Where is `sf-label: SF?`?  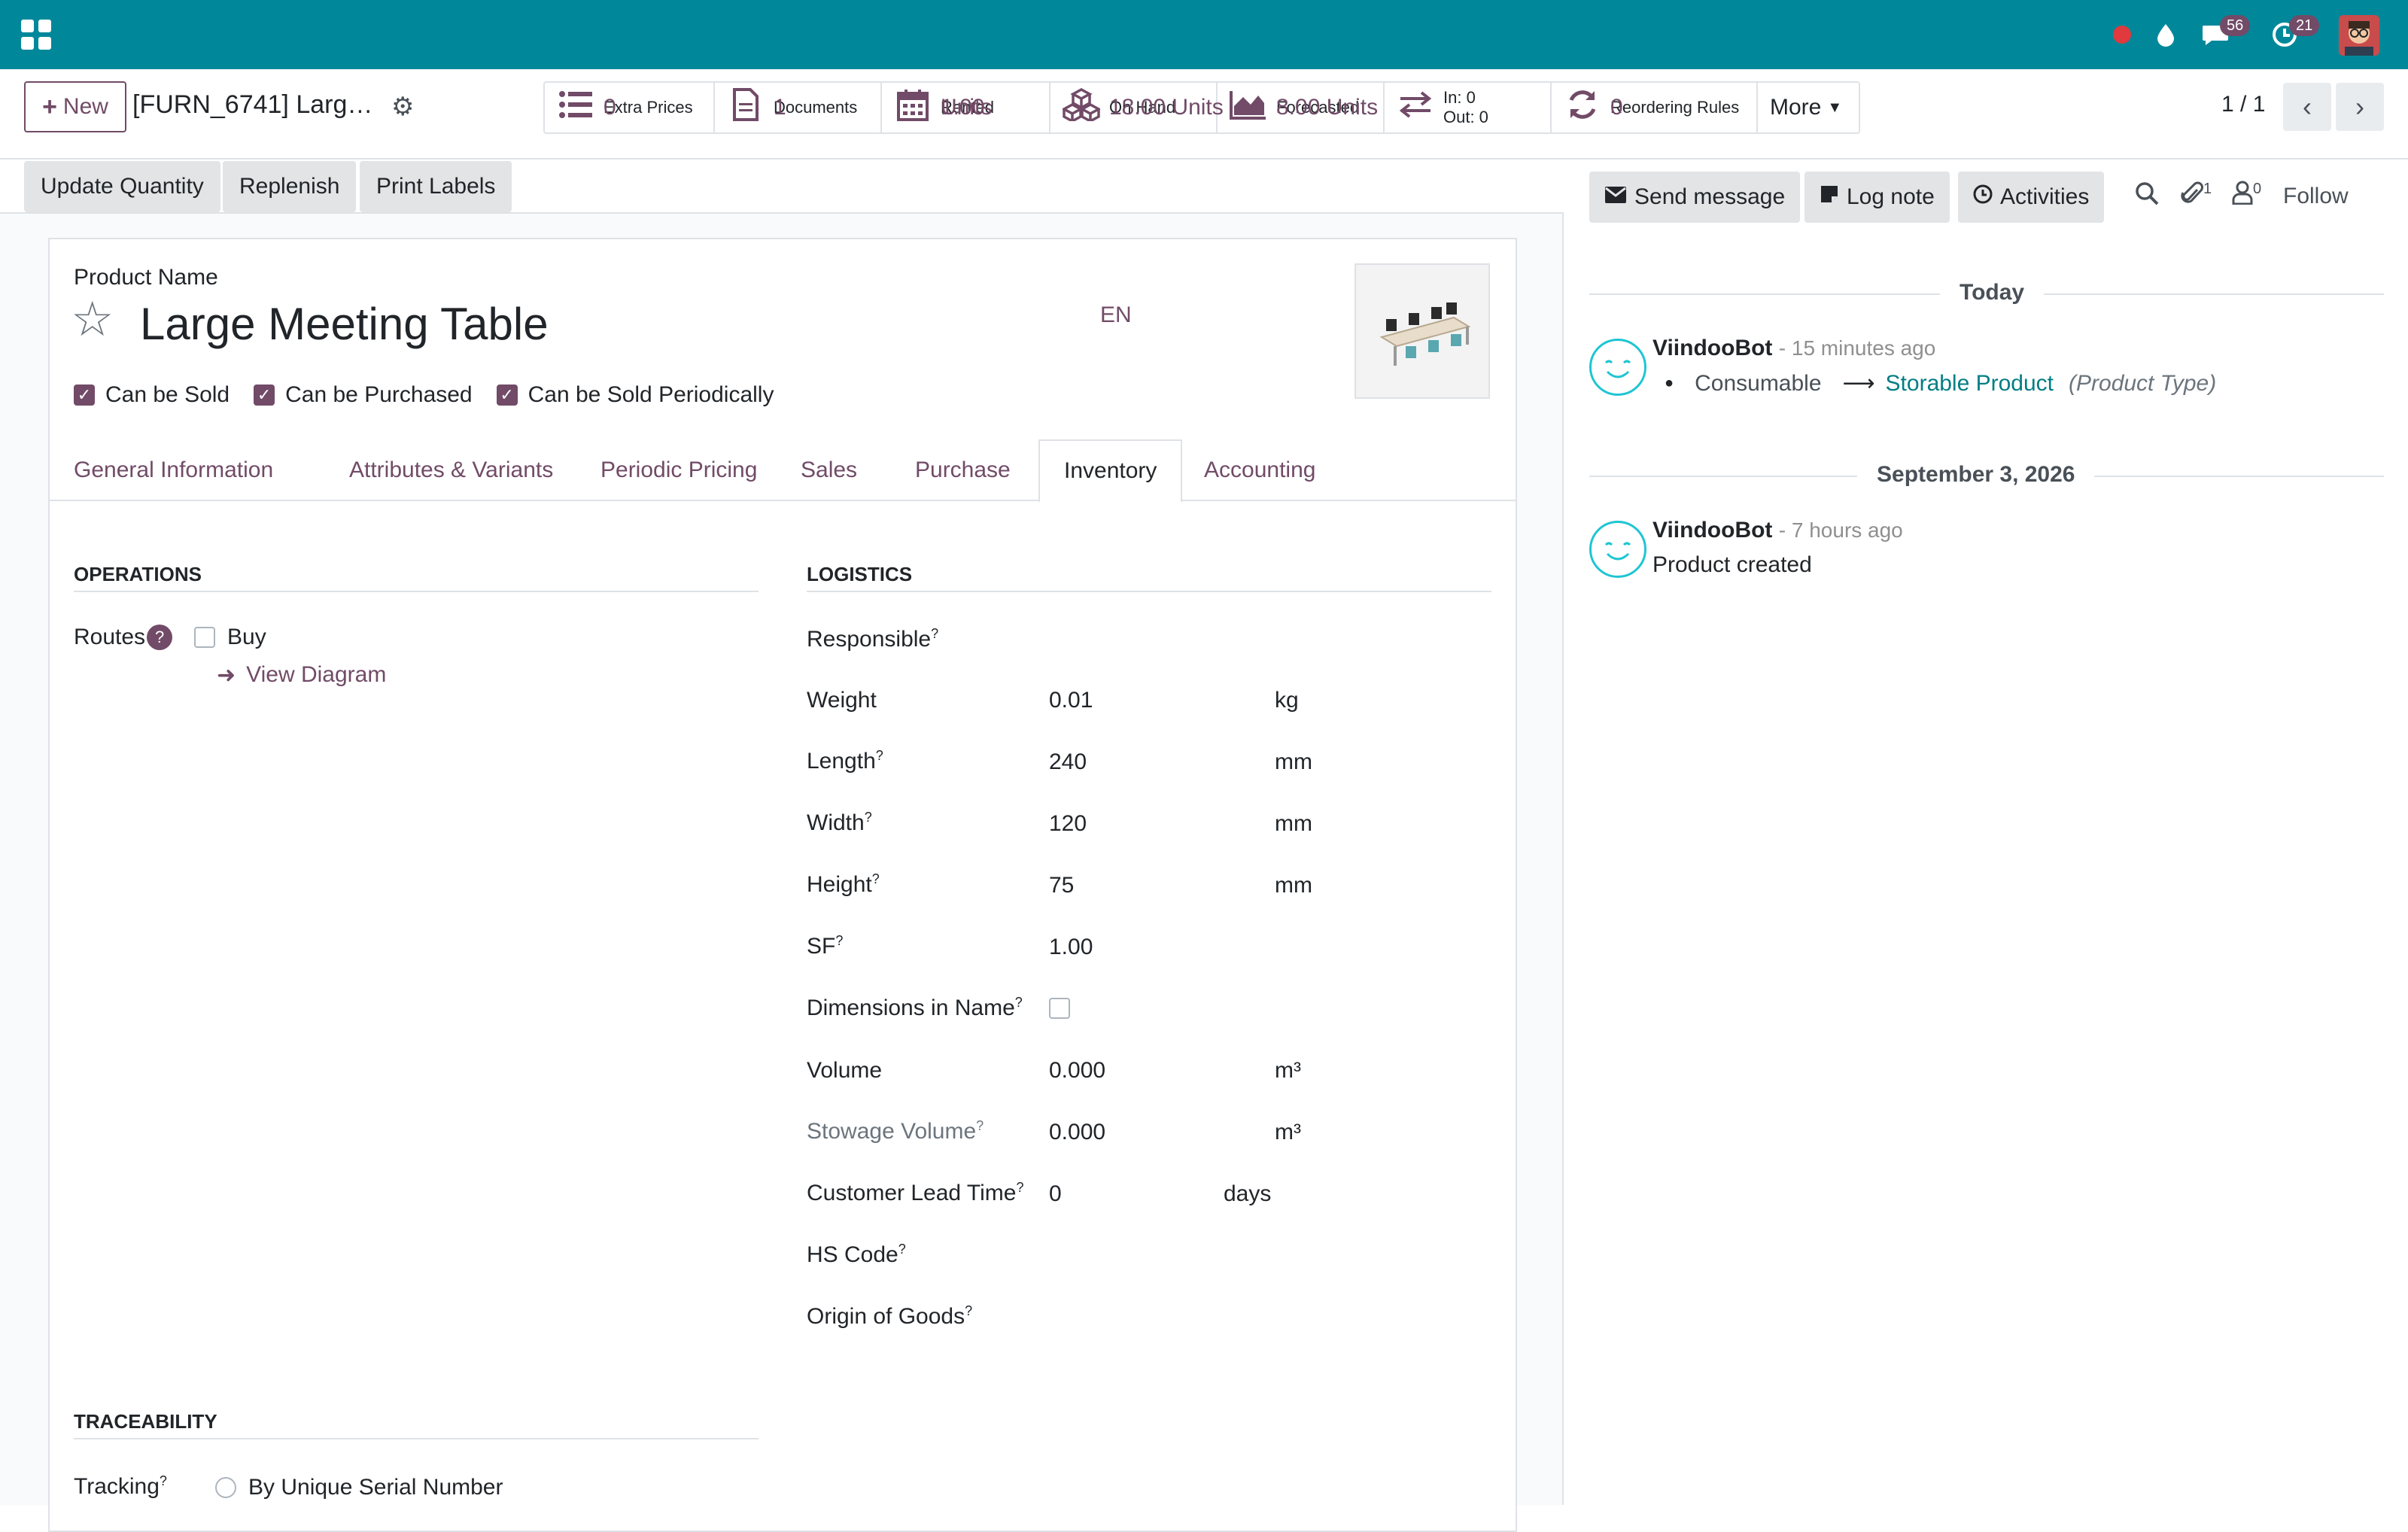 sf-label: SF? is located at coordinates (825, 946).